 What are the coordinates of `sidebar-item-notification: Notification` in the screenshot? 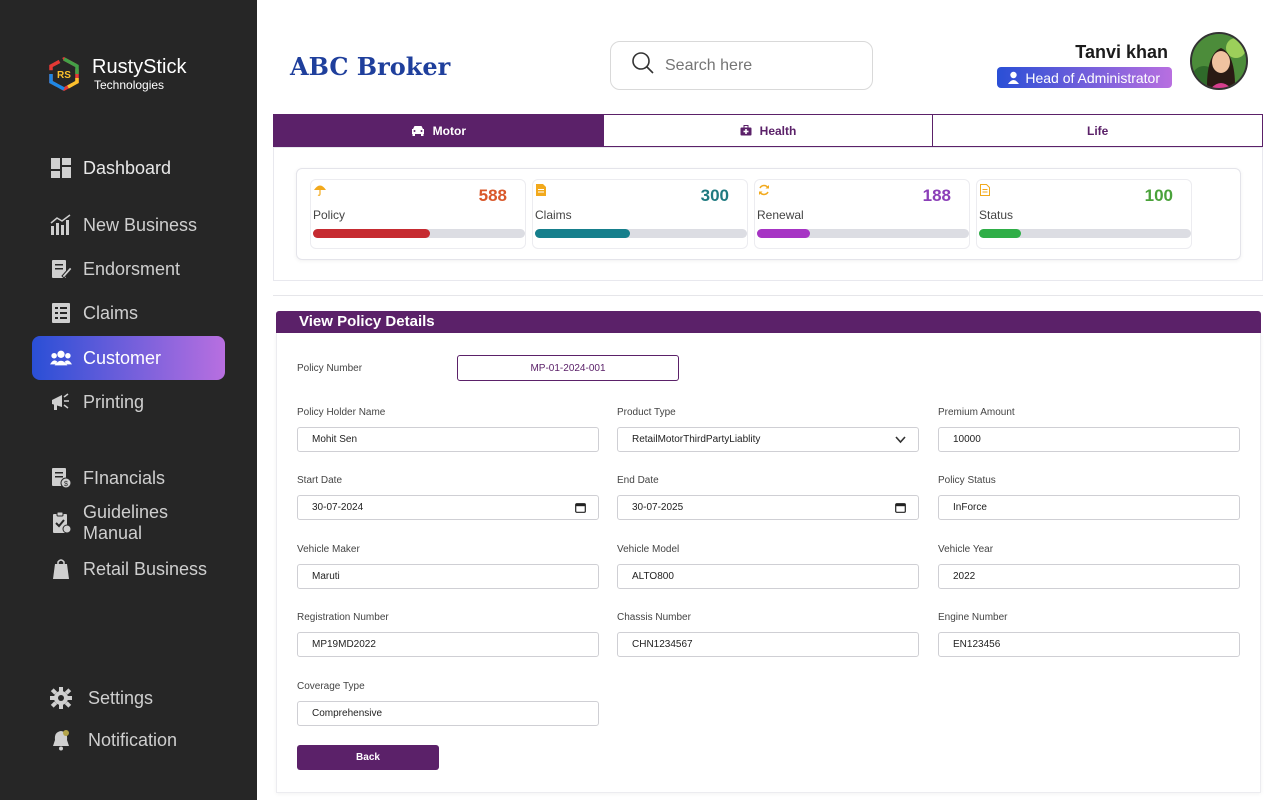 It's located at (128, 740).